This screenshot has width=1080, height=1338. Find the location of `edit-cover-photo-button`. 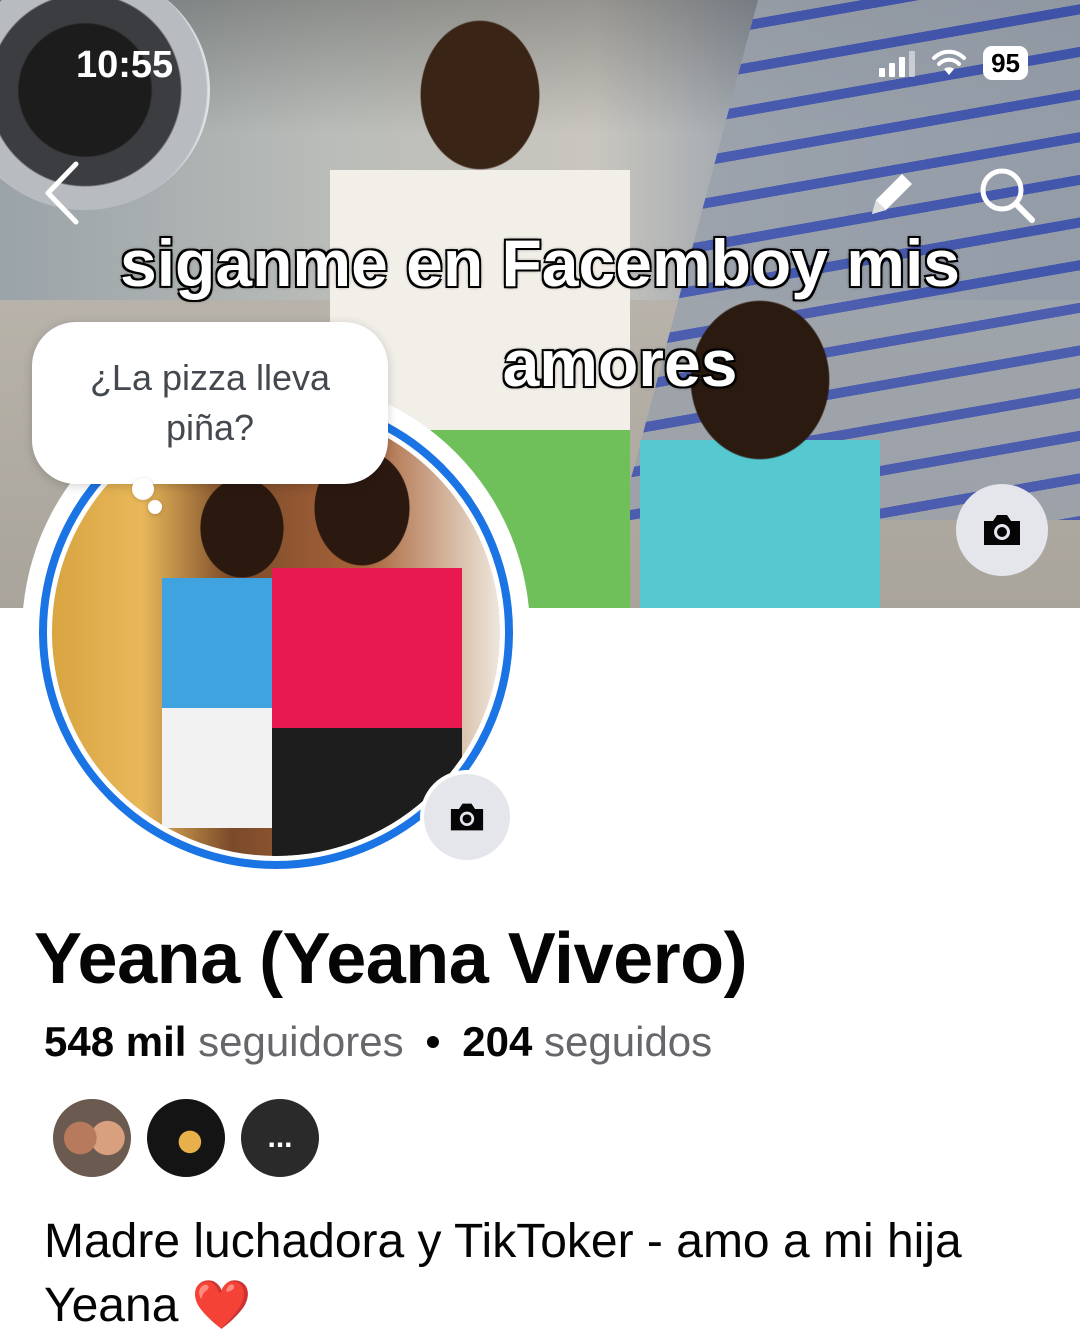

edit-cover-photo-button is located at coordinates (1002, 530).